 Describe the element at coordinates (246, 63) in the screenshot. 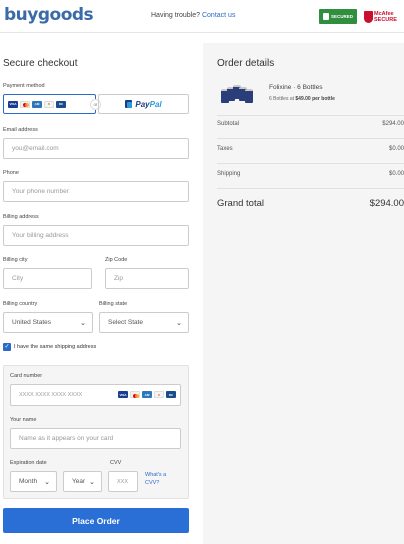

I see `order-details-title: Order details` at that location.